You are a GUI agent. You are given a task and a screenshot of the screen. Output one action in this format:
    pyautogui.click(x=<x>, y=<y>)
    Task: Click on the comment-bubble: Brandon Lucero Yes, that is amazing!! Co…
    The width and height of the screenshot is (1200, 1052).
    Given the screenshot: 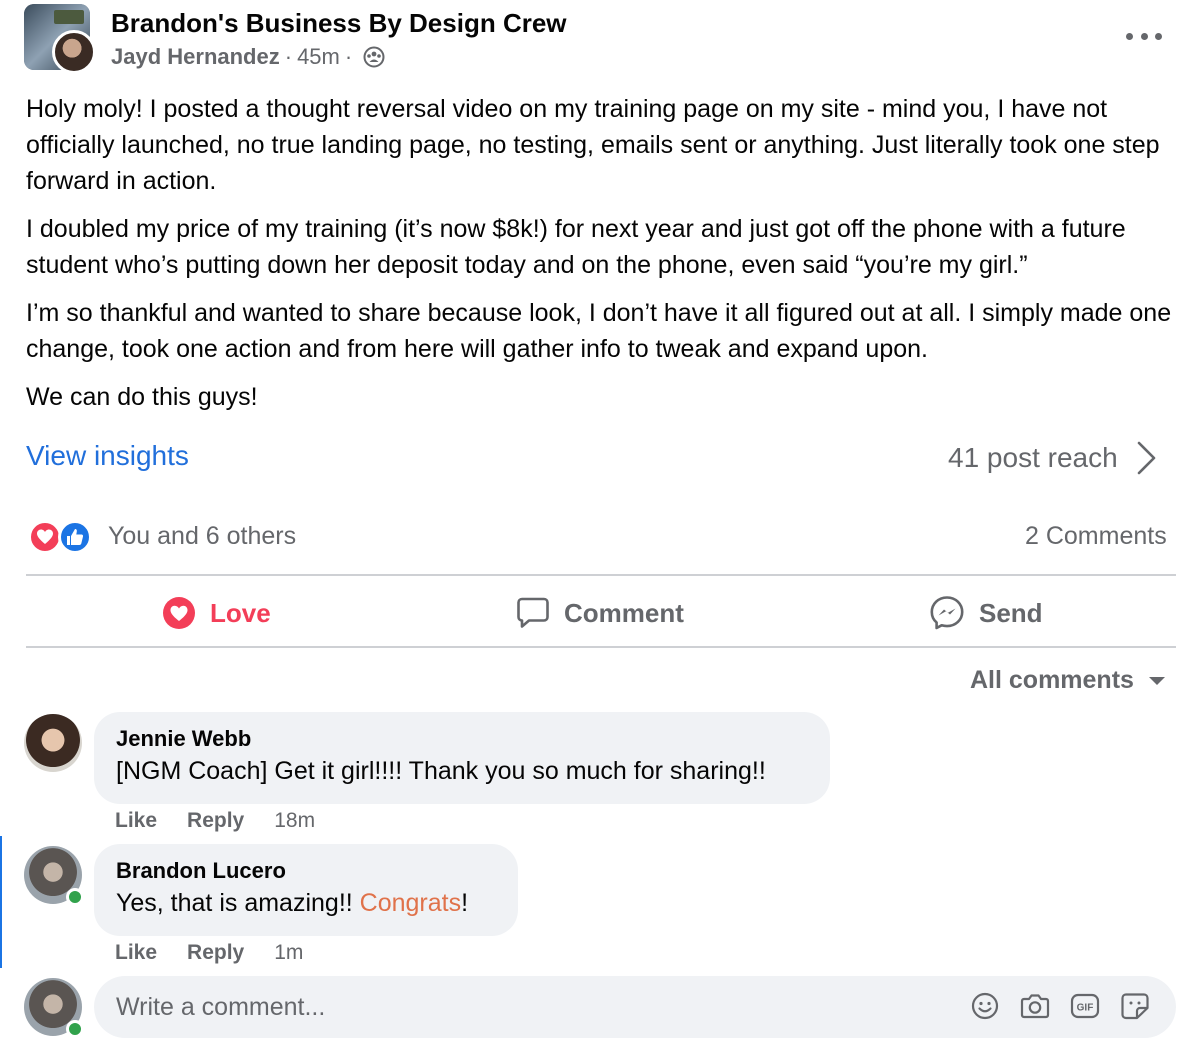 What is the action you would take?
    pyautogui.click(x=306, y=890)
    